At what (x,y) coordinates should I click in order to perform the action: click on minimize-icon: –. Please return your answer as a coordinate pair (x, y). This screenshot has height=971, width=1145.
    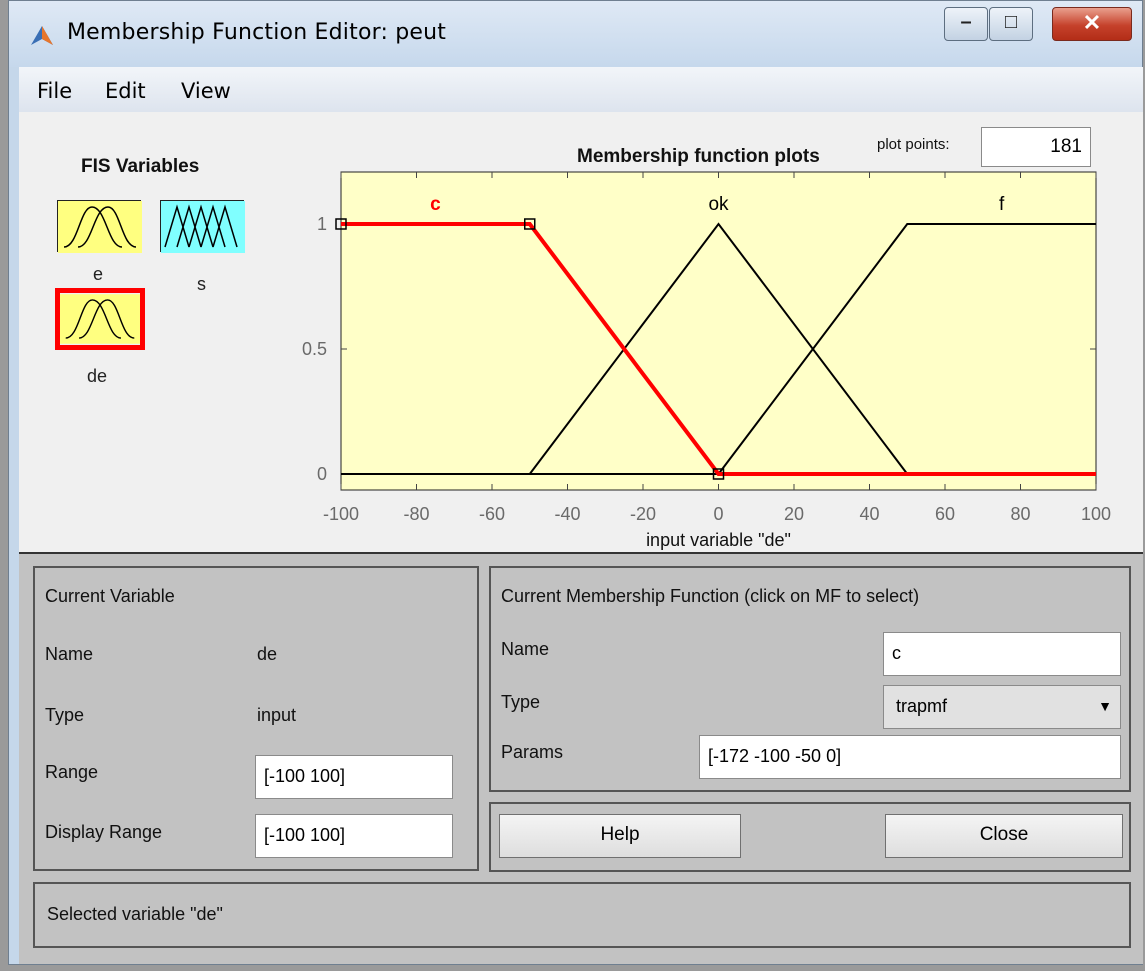
    Looking at the image, I should click on (966, 22).